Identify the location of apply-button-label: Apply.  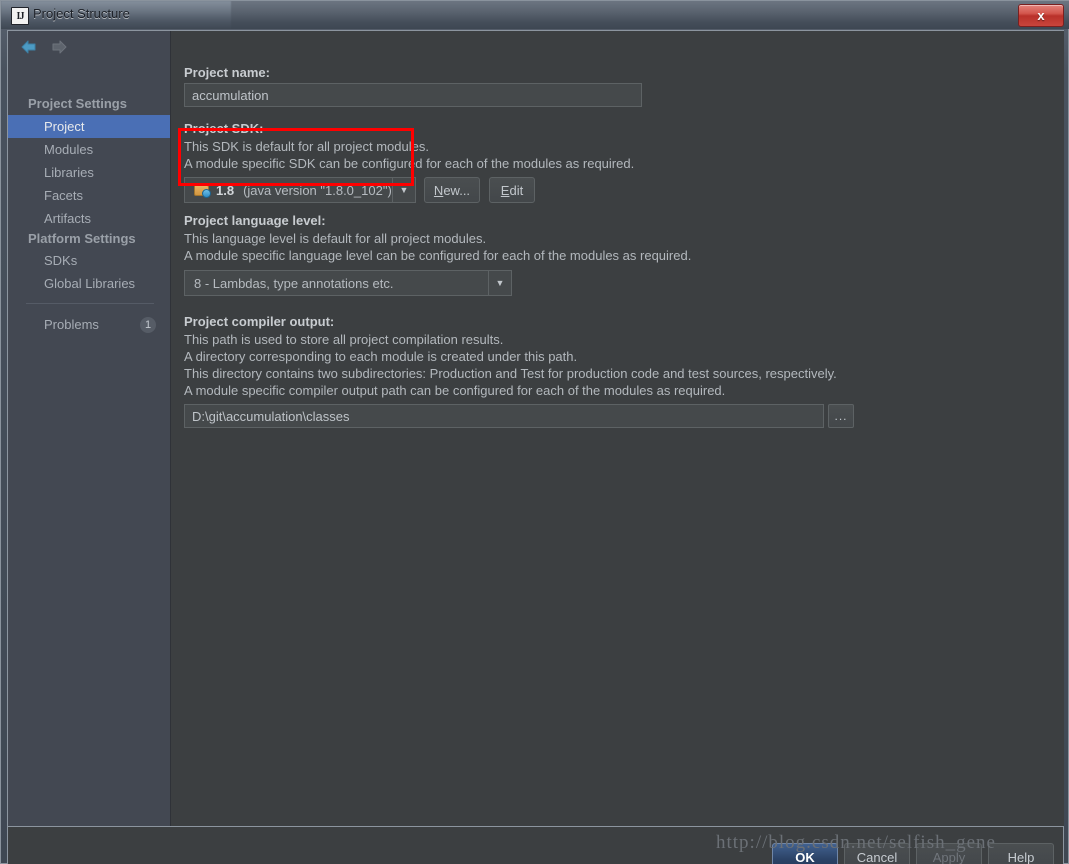
(949, 856).